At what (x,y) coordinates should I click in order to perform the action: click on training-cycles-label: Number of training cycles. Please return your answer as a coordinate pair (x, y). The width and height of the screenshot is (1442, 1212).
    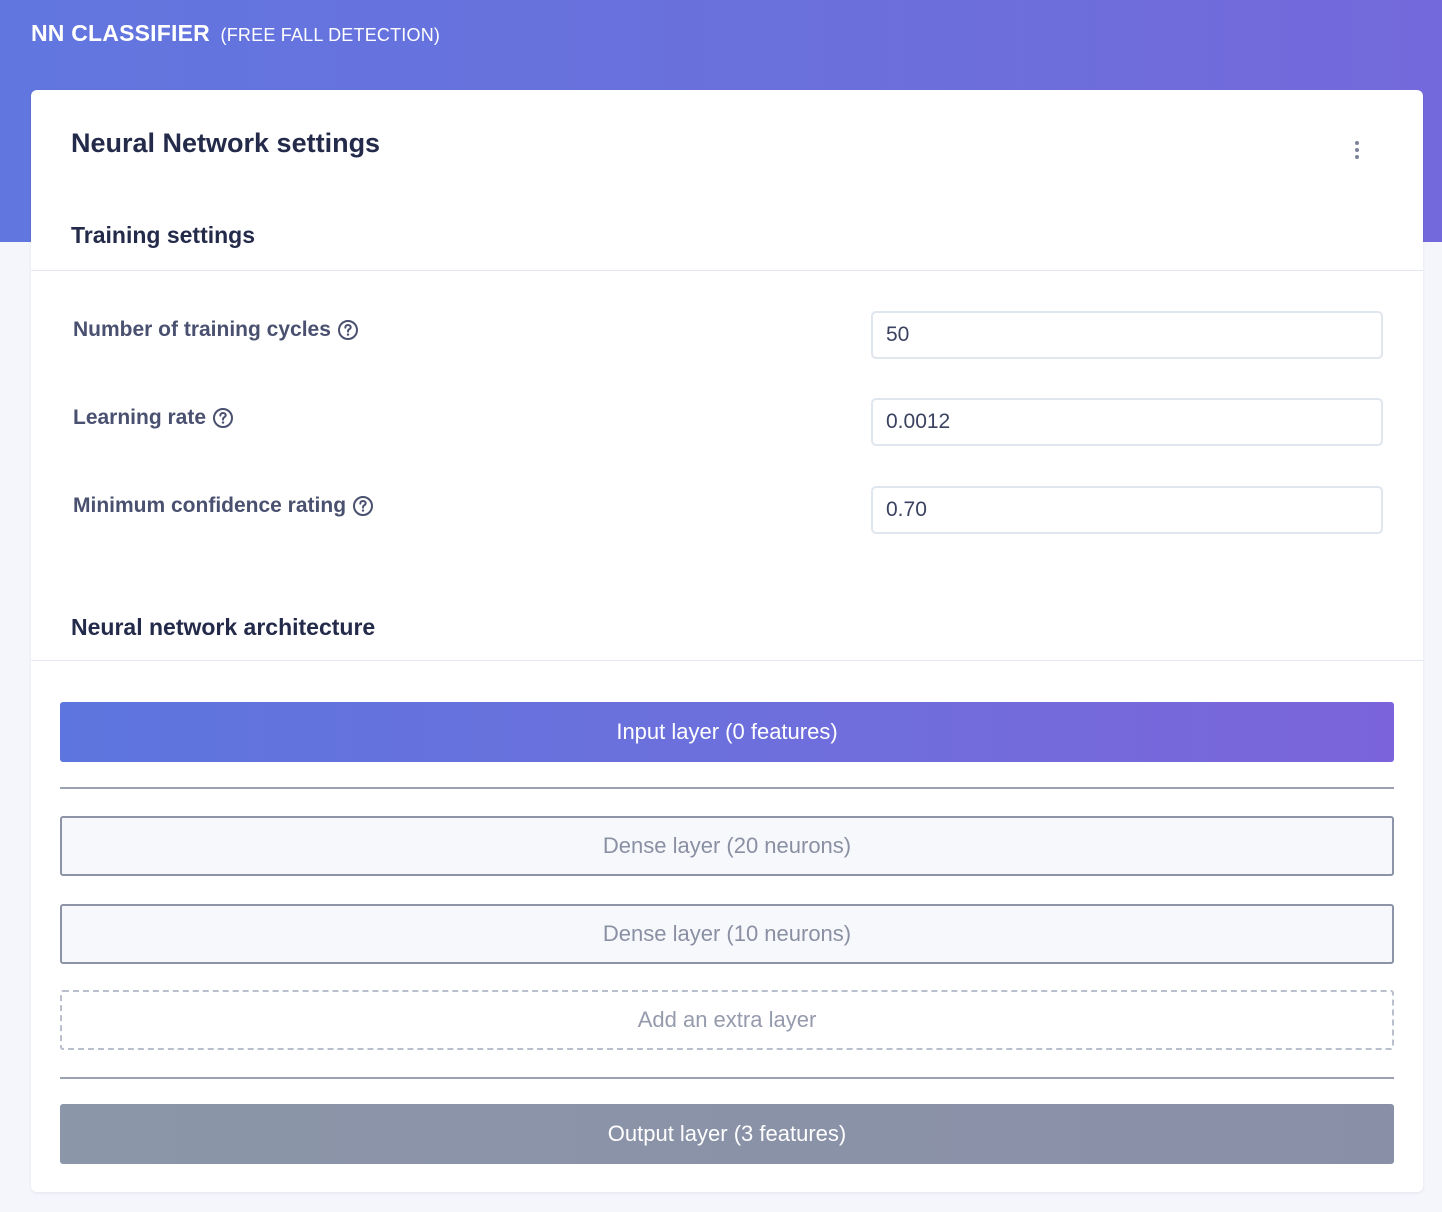
    Looking at the image, I should click on (216, 330).